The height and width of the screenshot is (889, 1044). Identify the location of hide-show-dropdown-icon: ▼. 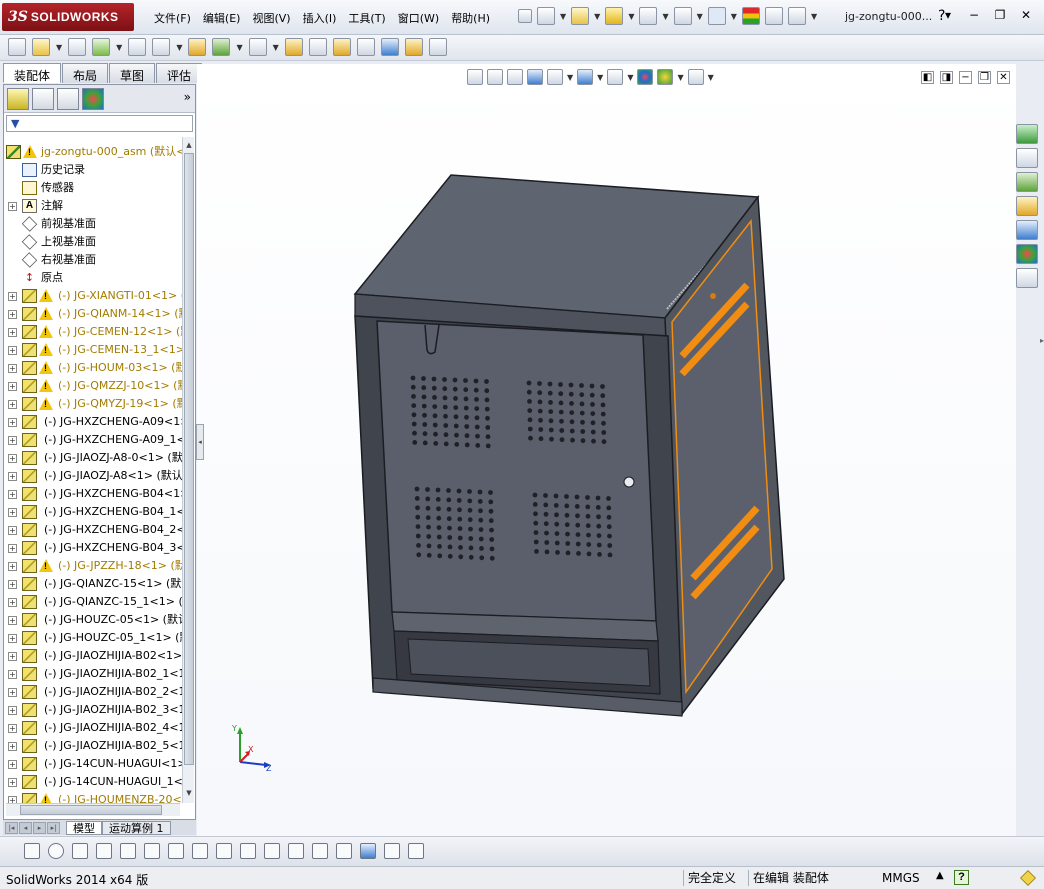
(630, 77).